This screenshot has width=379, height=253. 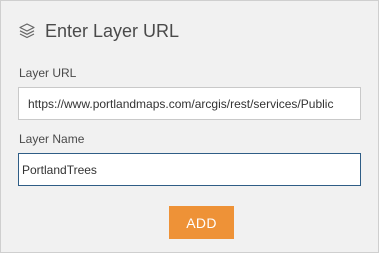 What do you see at coordinates (112, 30) in the screenshot?
I see `panel-title: Enter Layer URL` at bounding box center [112, 30].